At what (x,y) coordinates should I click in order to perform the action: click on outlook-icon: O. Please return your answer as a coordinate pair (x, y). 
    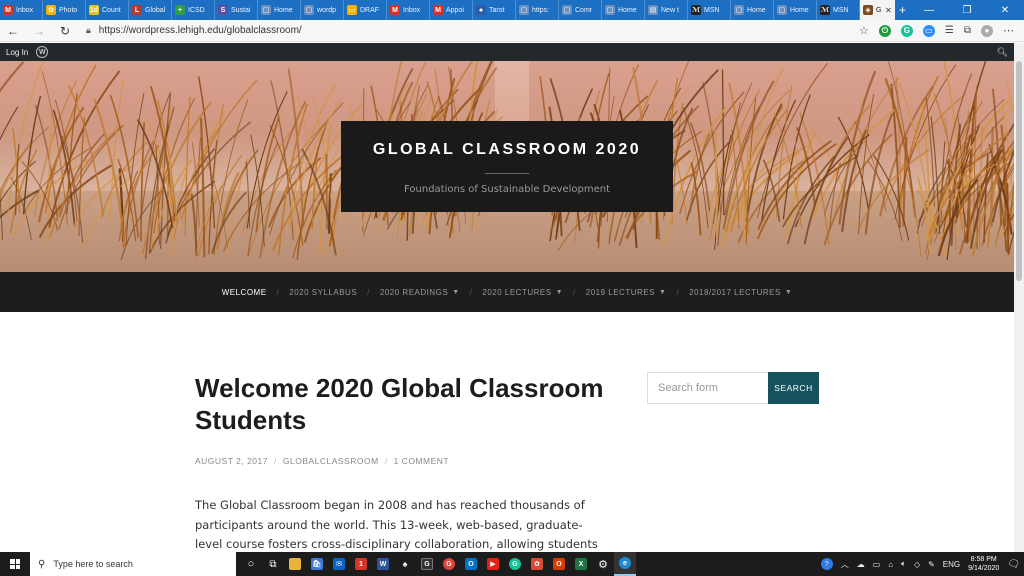
    Looking at the image, I should click on (471, 564).